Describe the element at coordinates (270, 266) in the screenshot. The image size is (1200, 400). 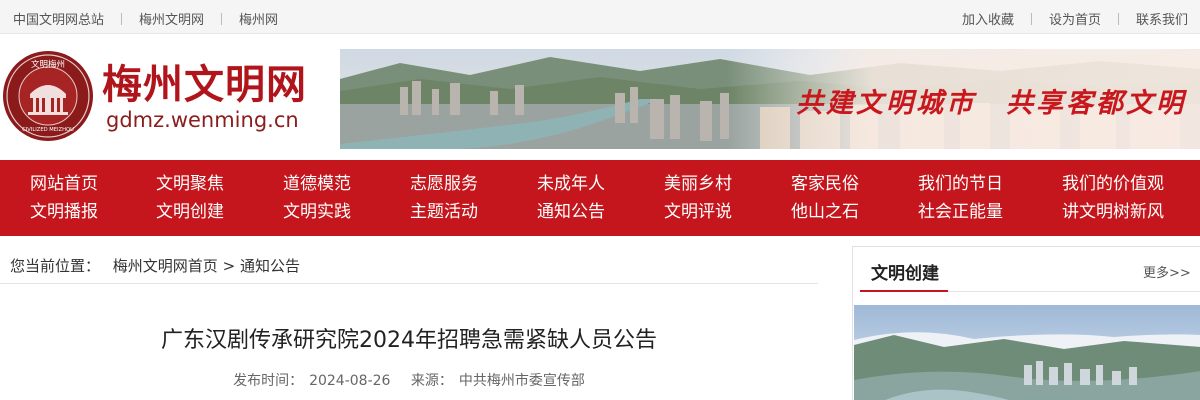
I see `breadcrumb-current-link: 通知公告` at that location.